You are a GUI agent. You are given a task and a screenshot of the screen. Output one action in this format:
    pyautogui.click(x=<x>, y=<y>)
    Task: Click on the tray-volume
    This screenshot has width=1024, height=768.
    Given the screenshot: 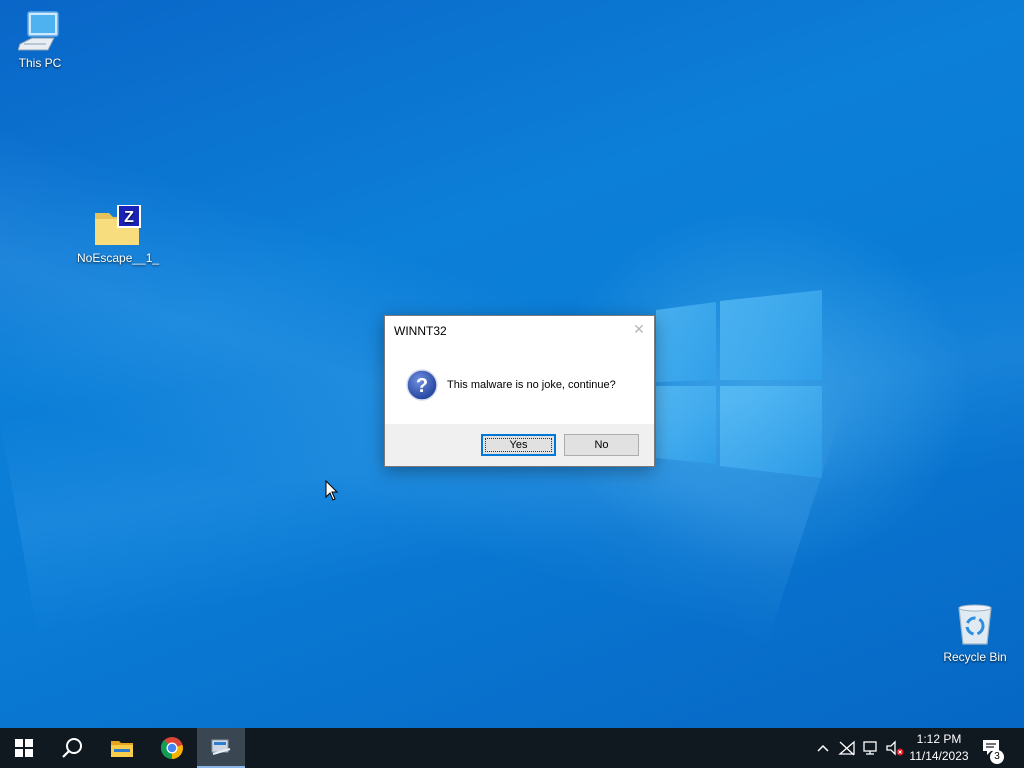 What is the action you would take?
    pyautogui.click(x=895, y=748)
    